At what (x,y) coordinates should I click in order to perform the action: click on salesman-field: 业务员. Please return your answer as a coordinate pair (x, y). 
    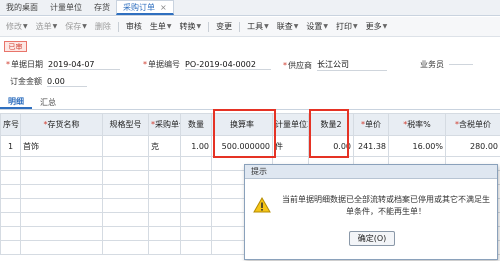
    Looking at the image, I should click on (446, 64).